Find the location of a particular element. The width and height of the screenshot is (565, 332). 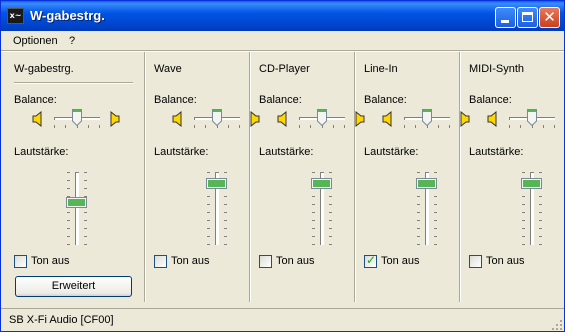

status-bar: SB X-Fi Audio [CF00] is located at coordinates (282, 319).